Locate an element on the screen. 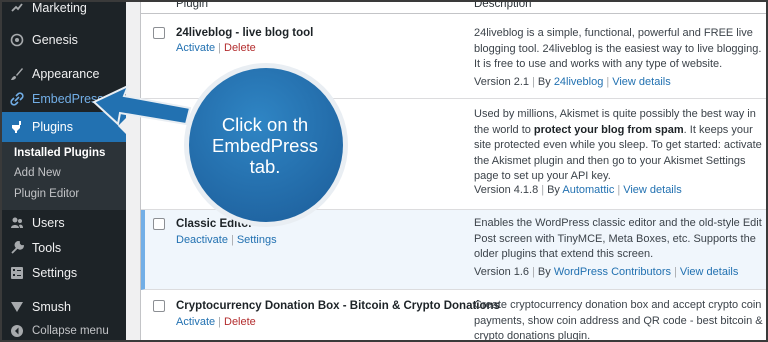  plugin-version-line: Version 4.1.8 | By Automattic | View details is located at coordinates (578, 190).